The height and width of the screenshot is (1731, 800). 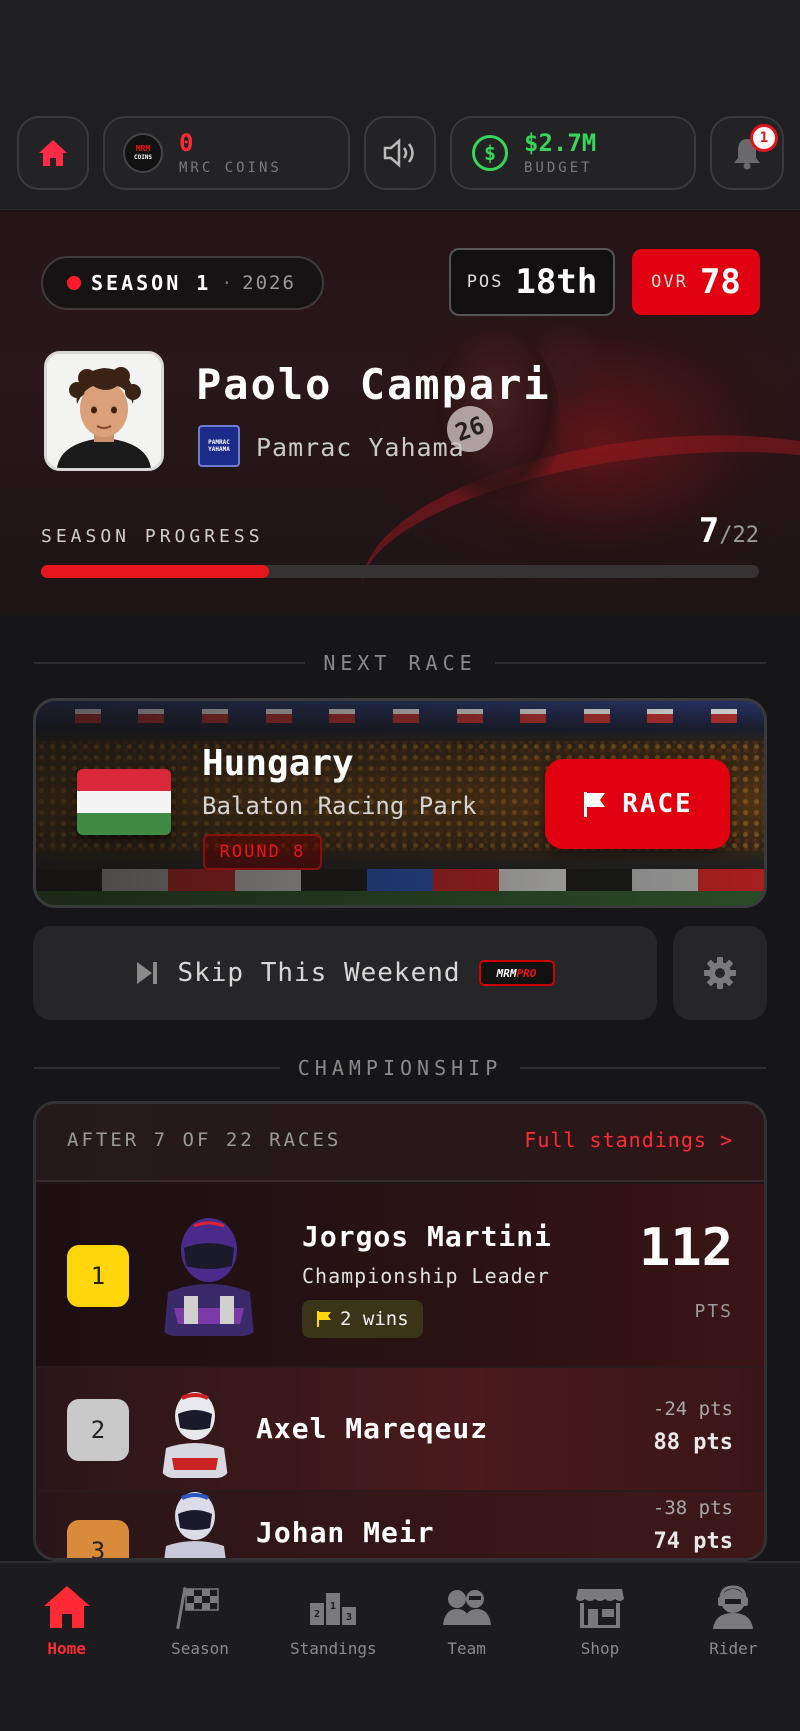 What do you see at coordinates (151, 283) in the screenshot?
I see `season-label: SEASON 1` at bounding box center [151, 283].